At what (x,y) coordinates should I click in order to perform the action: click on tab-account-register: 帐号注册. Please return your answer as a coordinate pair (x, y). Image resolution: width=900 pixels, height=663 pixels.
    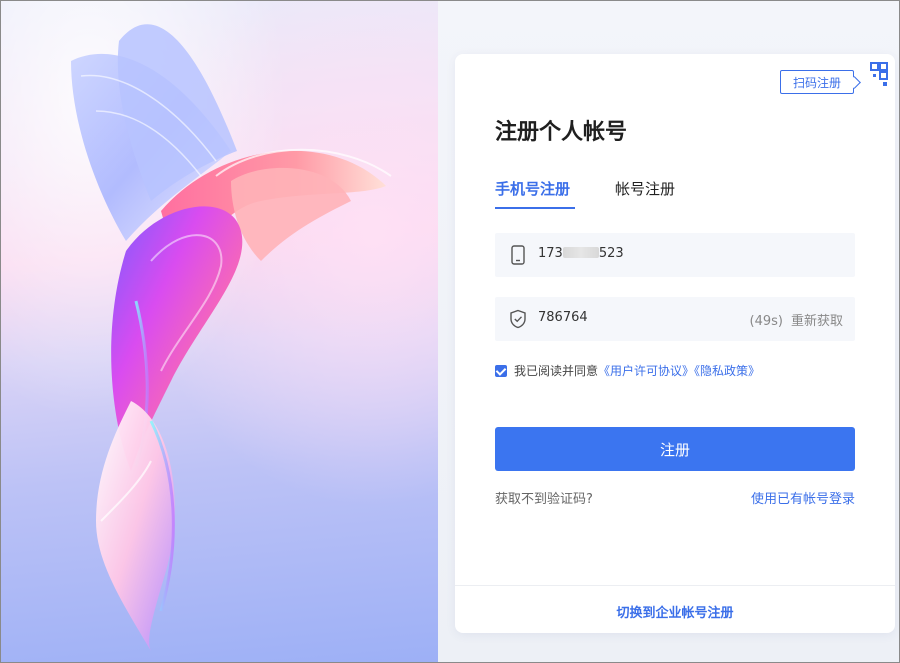
    Looking at the image, I should click on (645, 193).